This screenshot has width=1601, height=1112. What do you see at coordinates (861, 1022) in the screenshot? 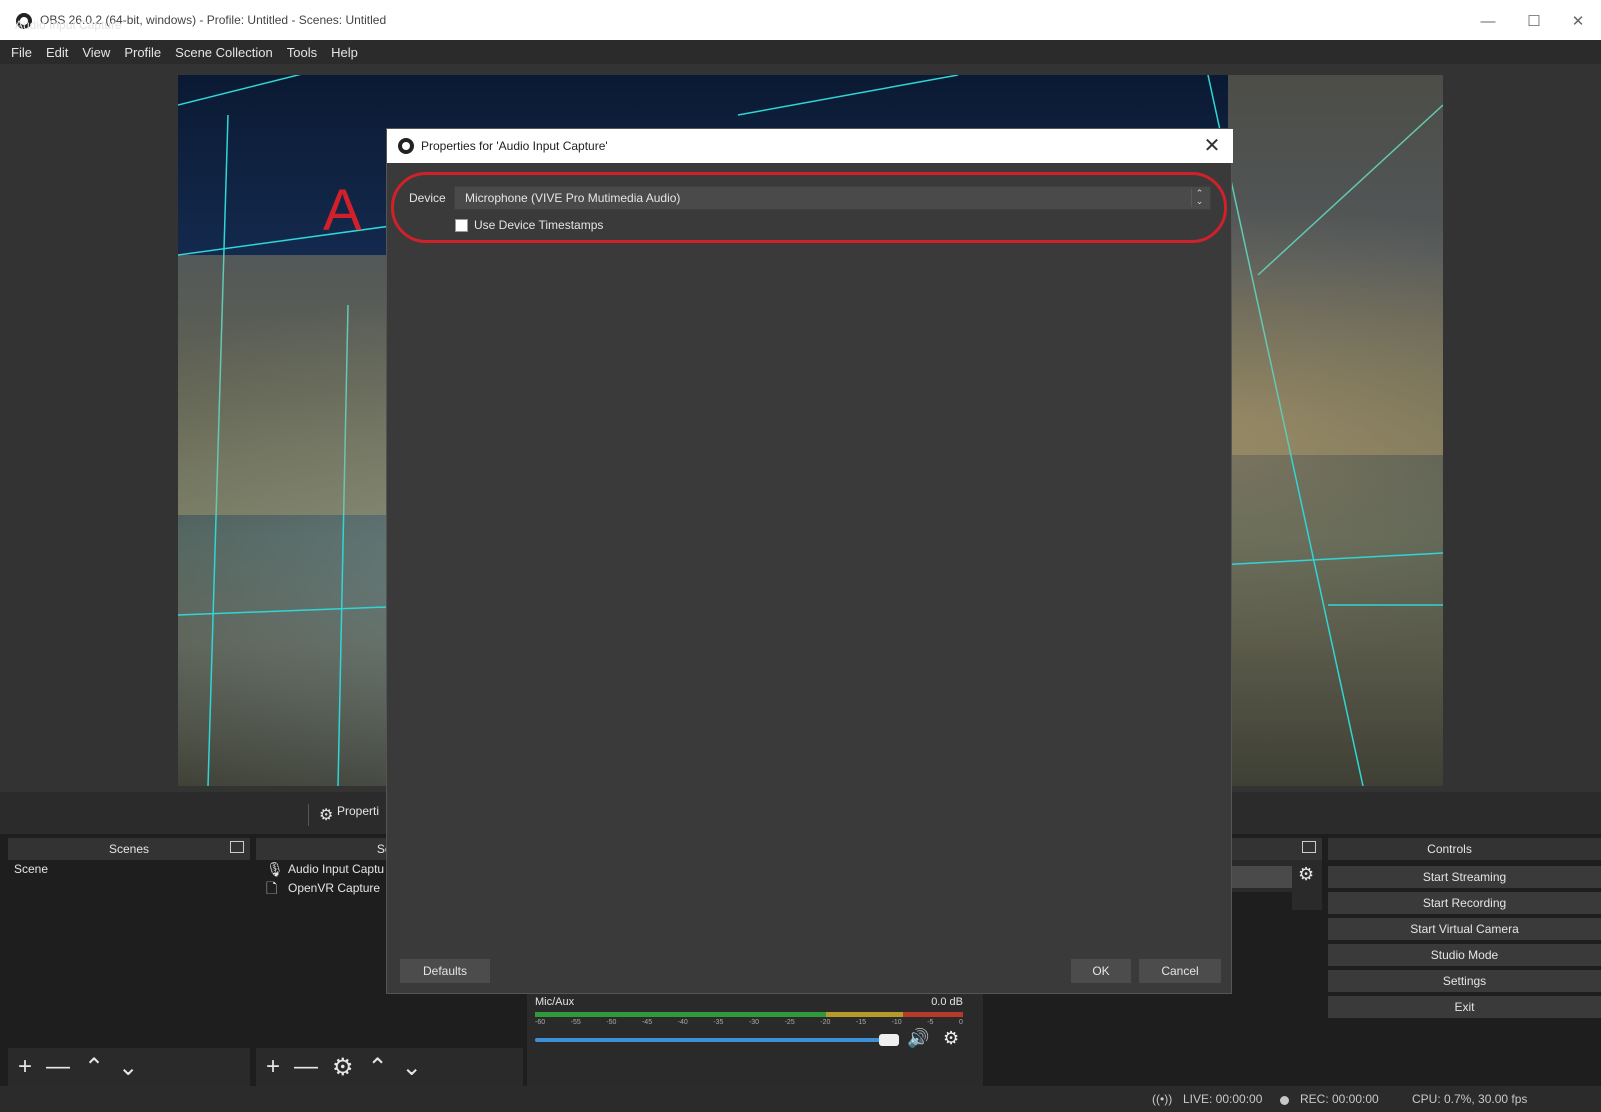
I see `meter-tick: -15` at bounding box center [861, 1022].